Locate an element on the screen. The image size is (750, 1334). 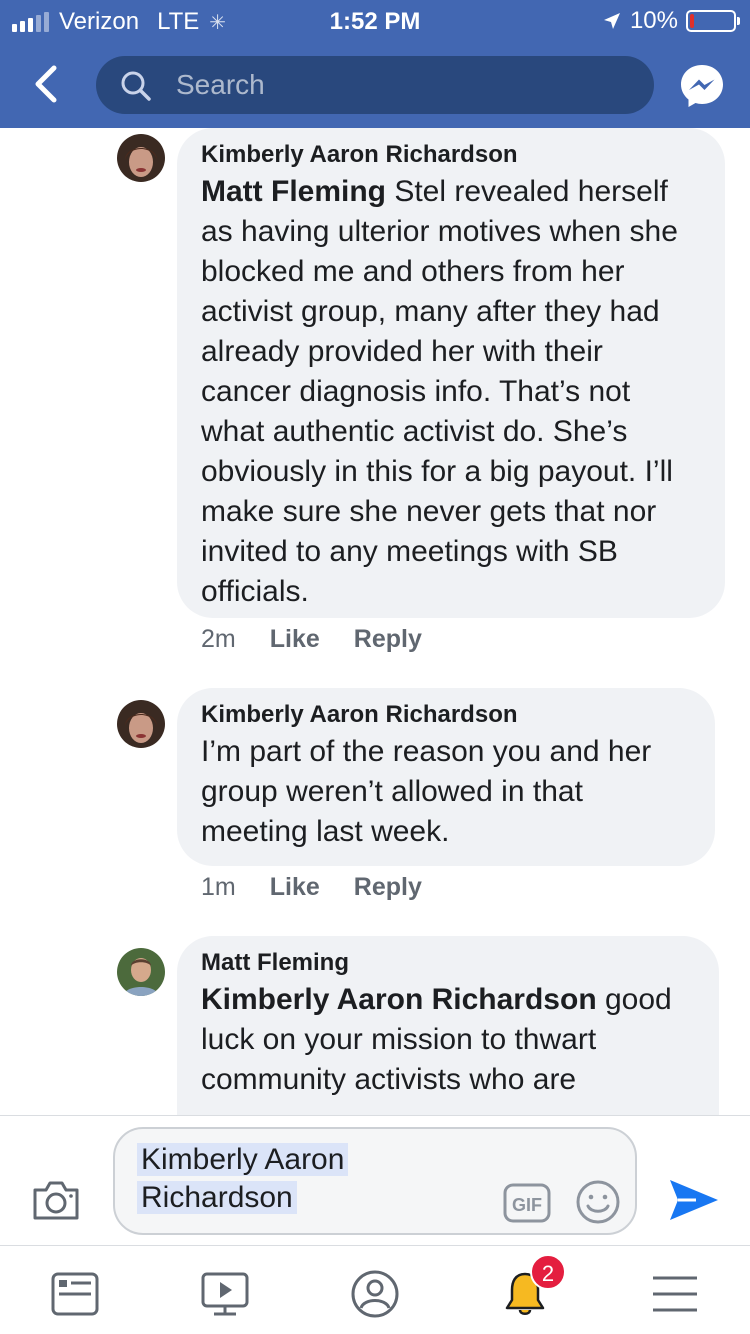
gif-button: GIF is located at coordinates (527, 1203).